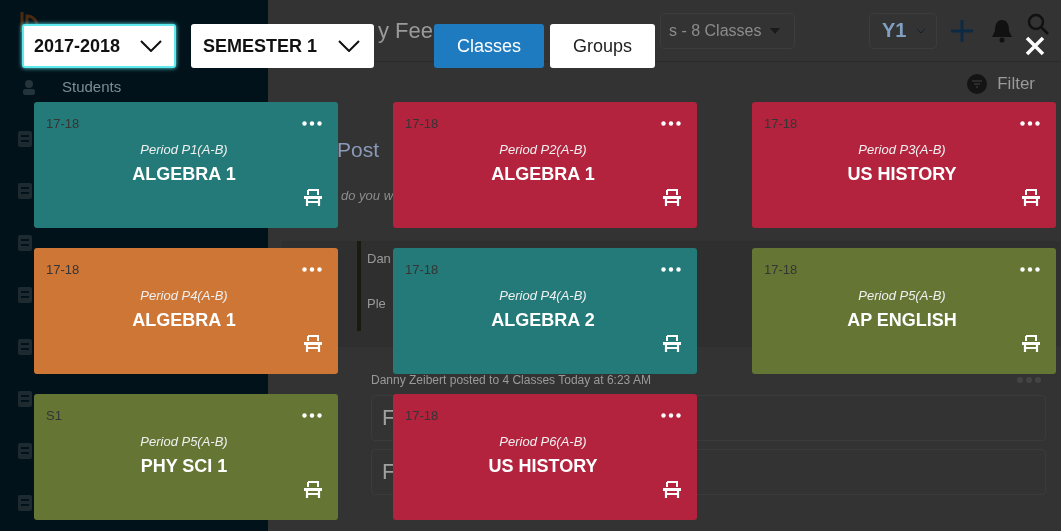  I want to click on select-dropdown: SEMESTER 1, so click(282, 46).